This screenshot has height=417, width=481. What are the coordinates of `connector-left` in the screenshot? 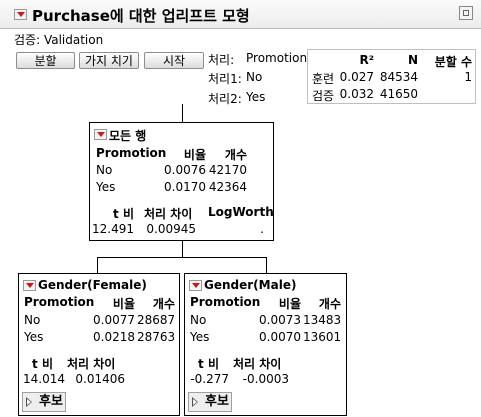 It's located at (97, 265).